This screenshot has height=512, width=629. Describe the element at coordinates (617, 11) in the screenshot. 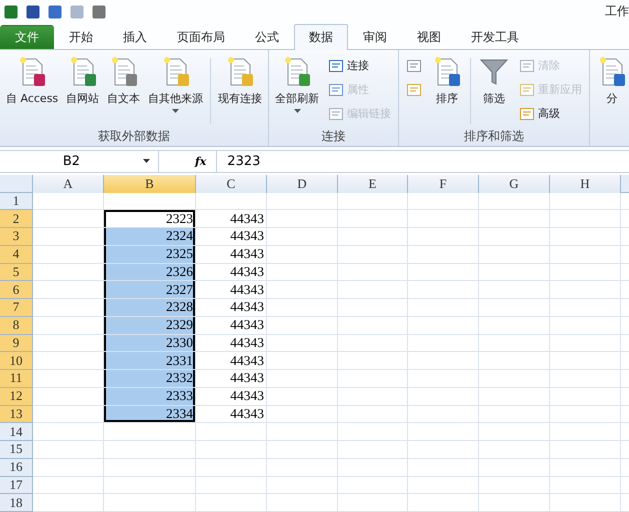

I see `window-title: 工作` at that location.